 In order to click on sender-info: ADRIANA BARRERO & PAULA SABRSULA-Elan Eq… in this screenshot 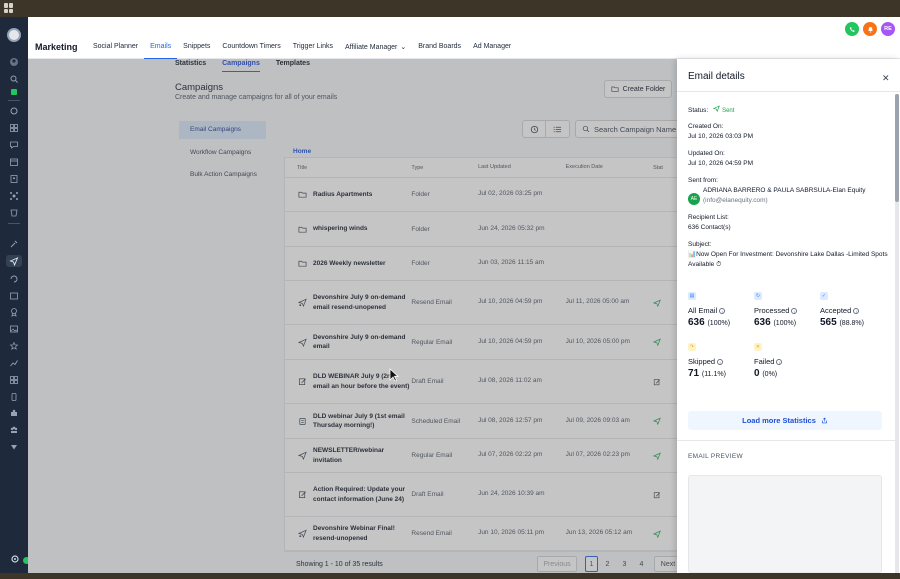, I will do `click(798, 196)`.